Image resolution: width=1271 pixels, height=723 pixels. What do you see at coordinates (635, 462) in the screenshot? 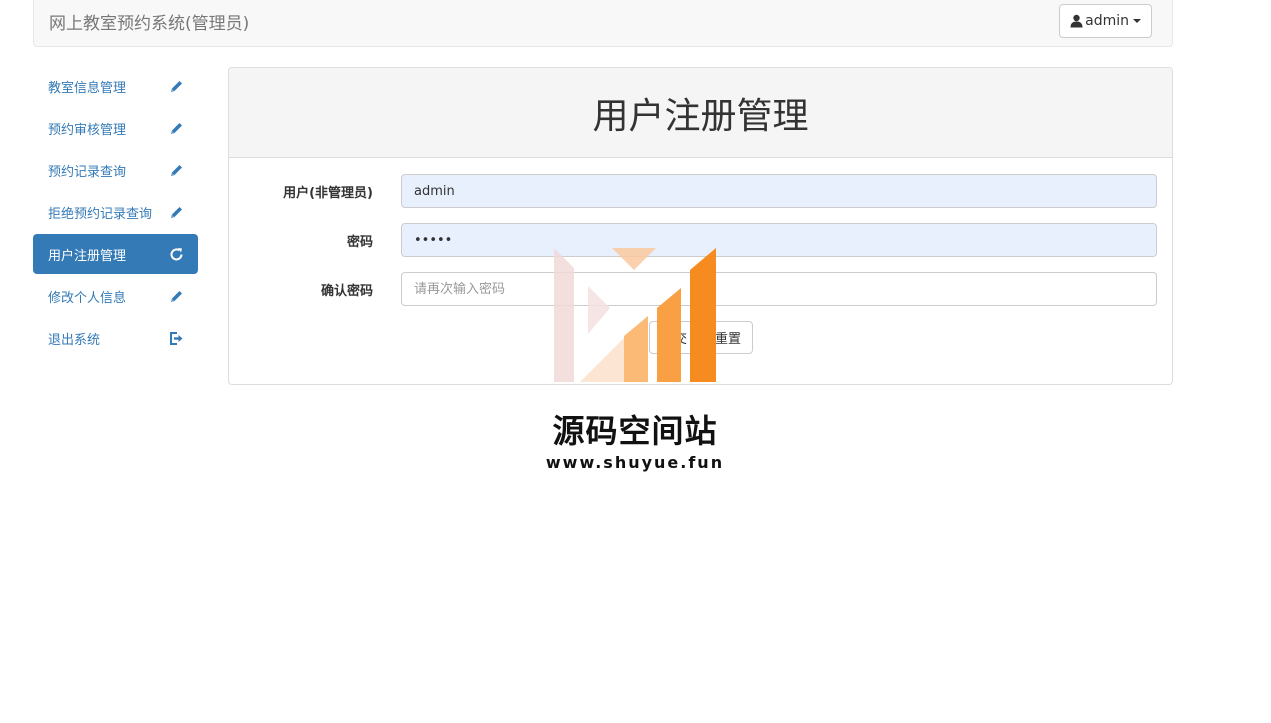
I see `watermark-url: www.shuyue.fun` at bounding box center [635, 462].